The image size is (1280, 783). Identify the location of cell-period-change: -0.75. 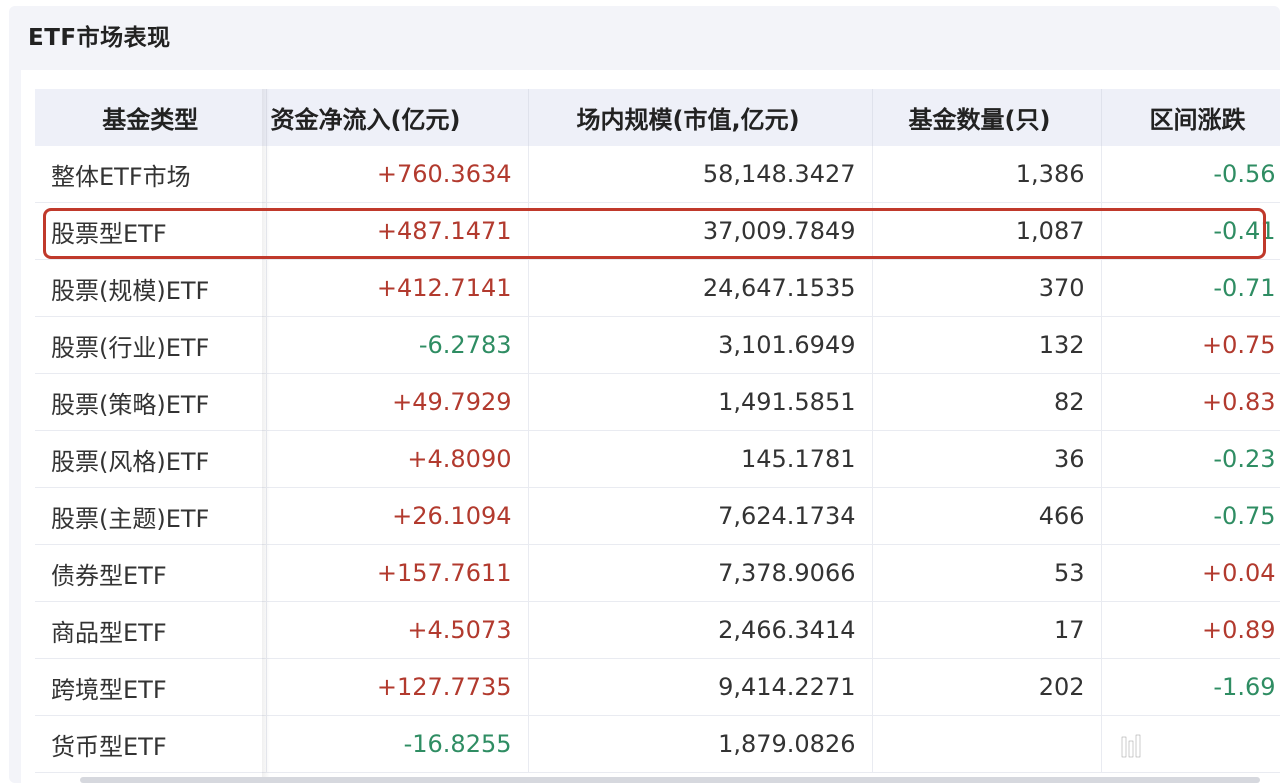
(1190, 516).